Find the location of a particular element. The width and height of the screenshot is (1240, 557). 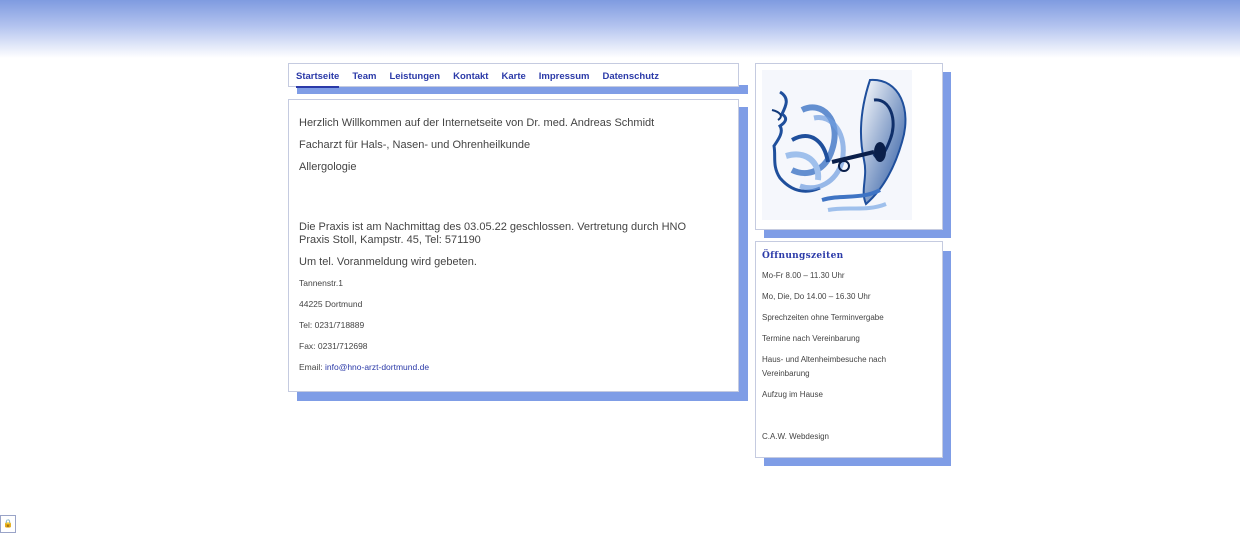

nav-item-startseite: Startseite is located at coordinates (318, 79).